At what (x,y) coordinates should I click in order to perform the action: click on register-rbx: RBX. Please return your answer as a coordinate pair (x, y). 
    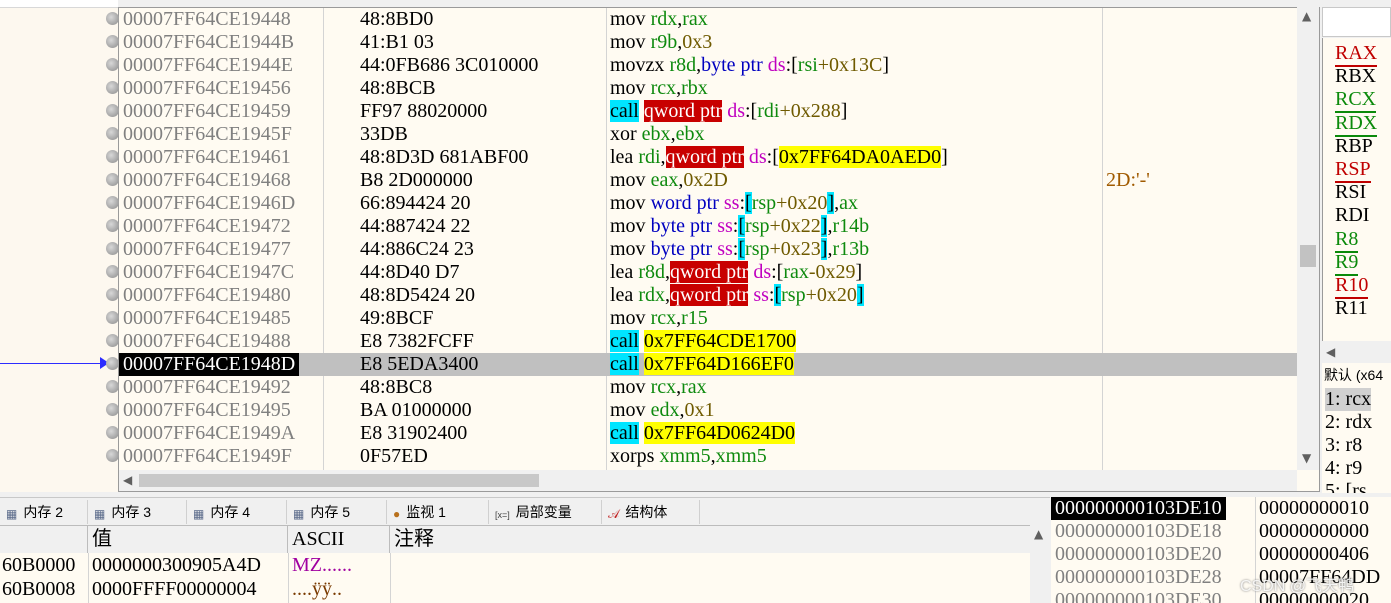
    Looking at the image, I should click on (1355, 76).